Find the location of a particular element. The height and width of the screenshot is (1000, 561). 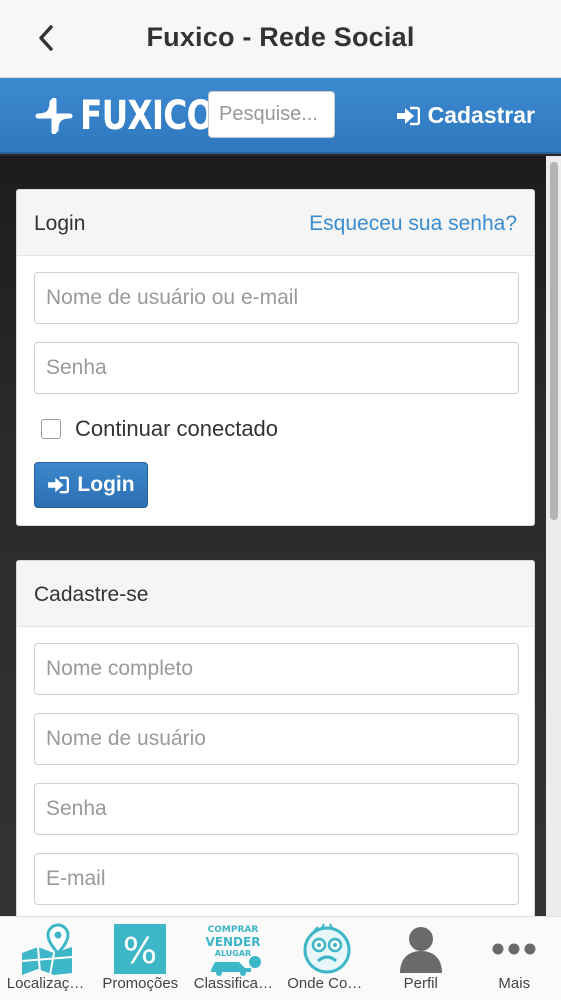

logo-text: FUXICO is located at coordinates (147, 116).